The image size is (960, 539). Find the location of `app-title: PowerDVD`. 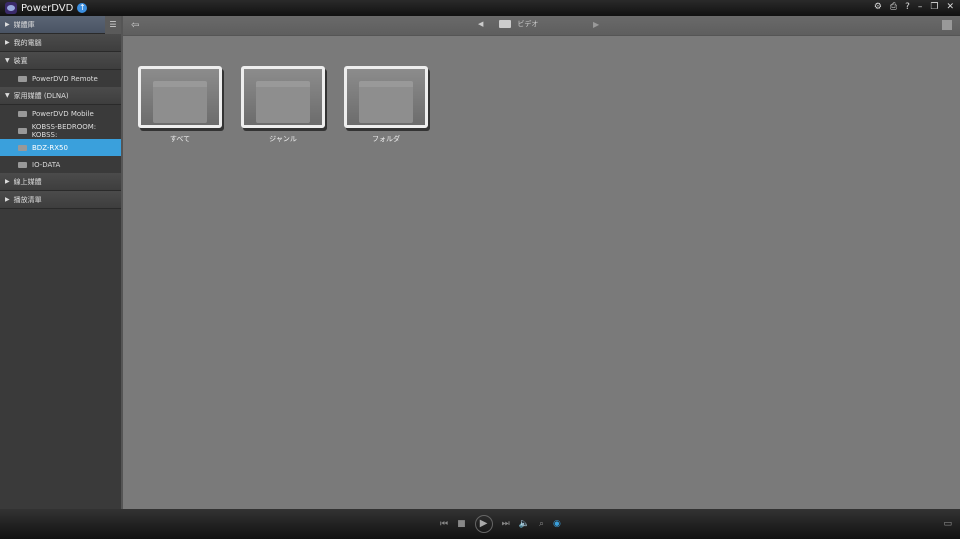

app-title: PowerDVD is located at coordinates (47, 8).